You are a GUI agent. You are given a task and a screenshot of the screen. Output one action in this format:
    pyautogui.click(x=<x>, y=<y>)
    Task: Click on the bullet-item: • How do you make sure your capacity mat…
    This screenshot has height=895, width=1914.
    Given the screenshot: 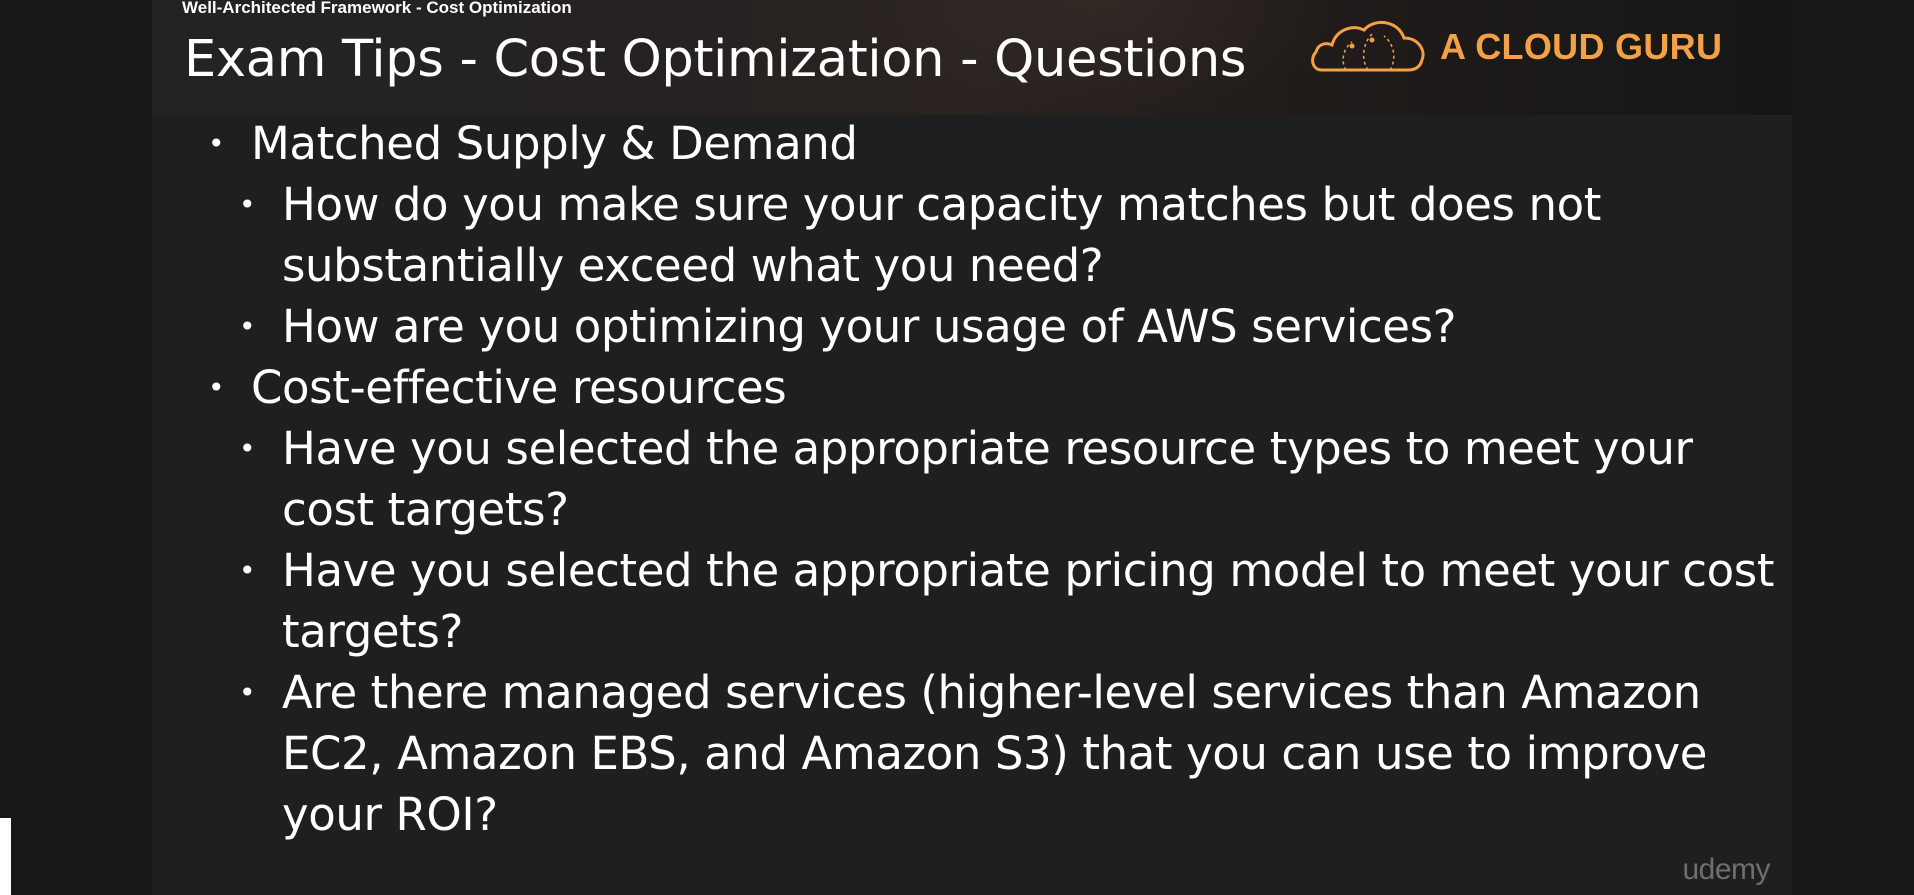 What is the action you would take?
    pyautogui.click(x=972, y=235)
    